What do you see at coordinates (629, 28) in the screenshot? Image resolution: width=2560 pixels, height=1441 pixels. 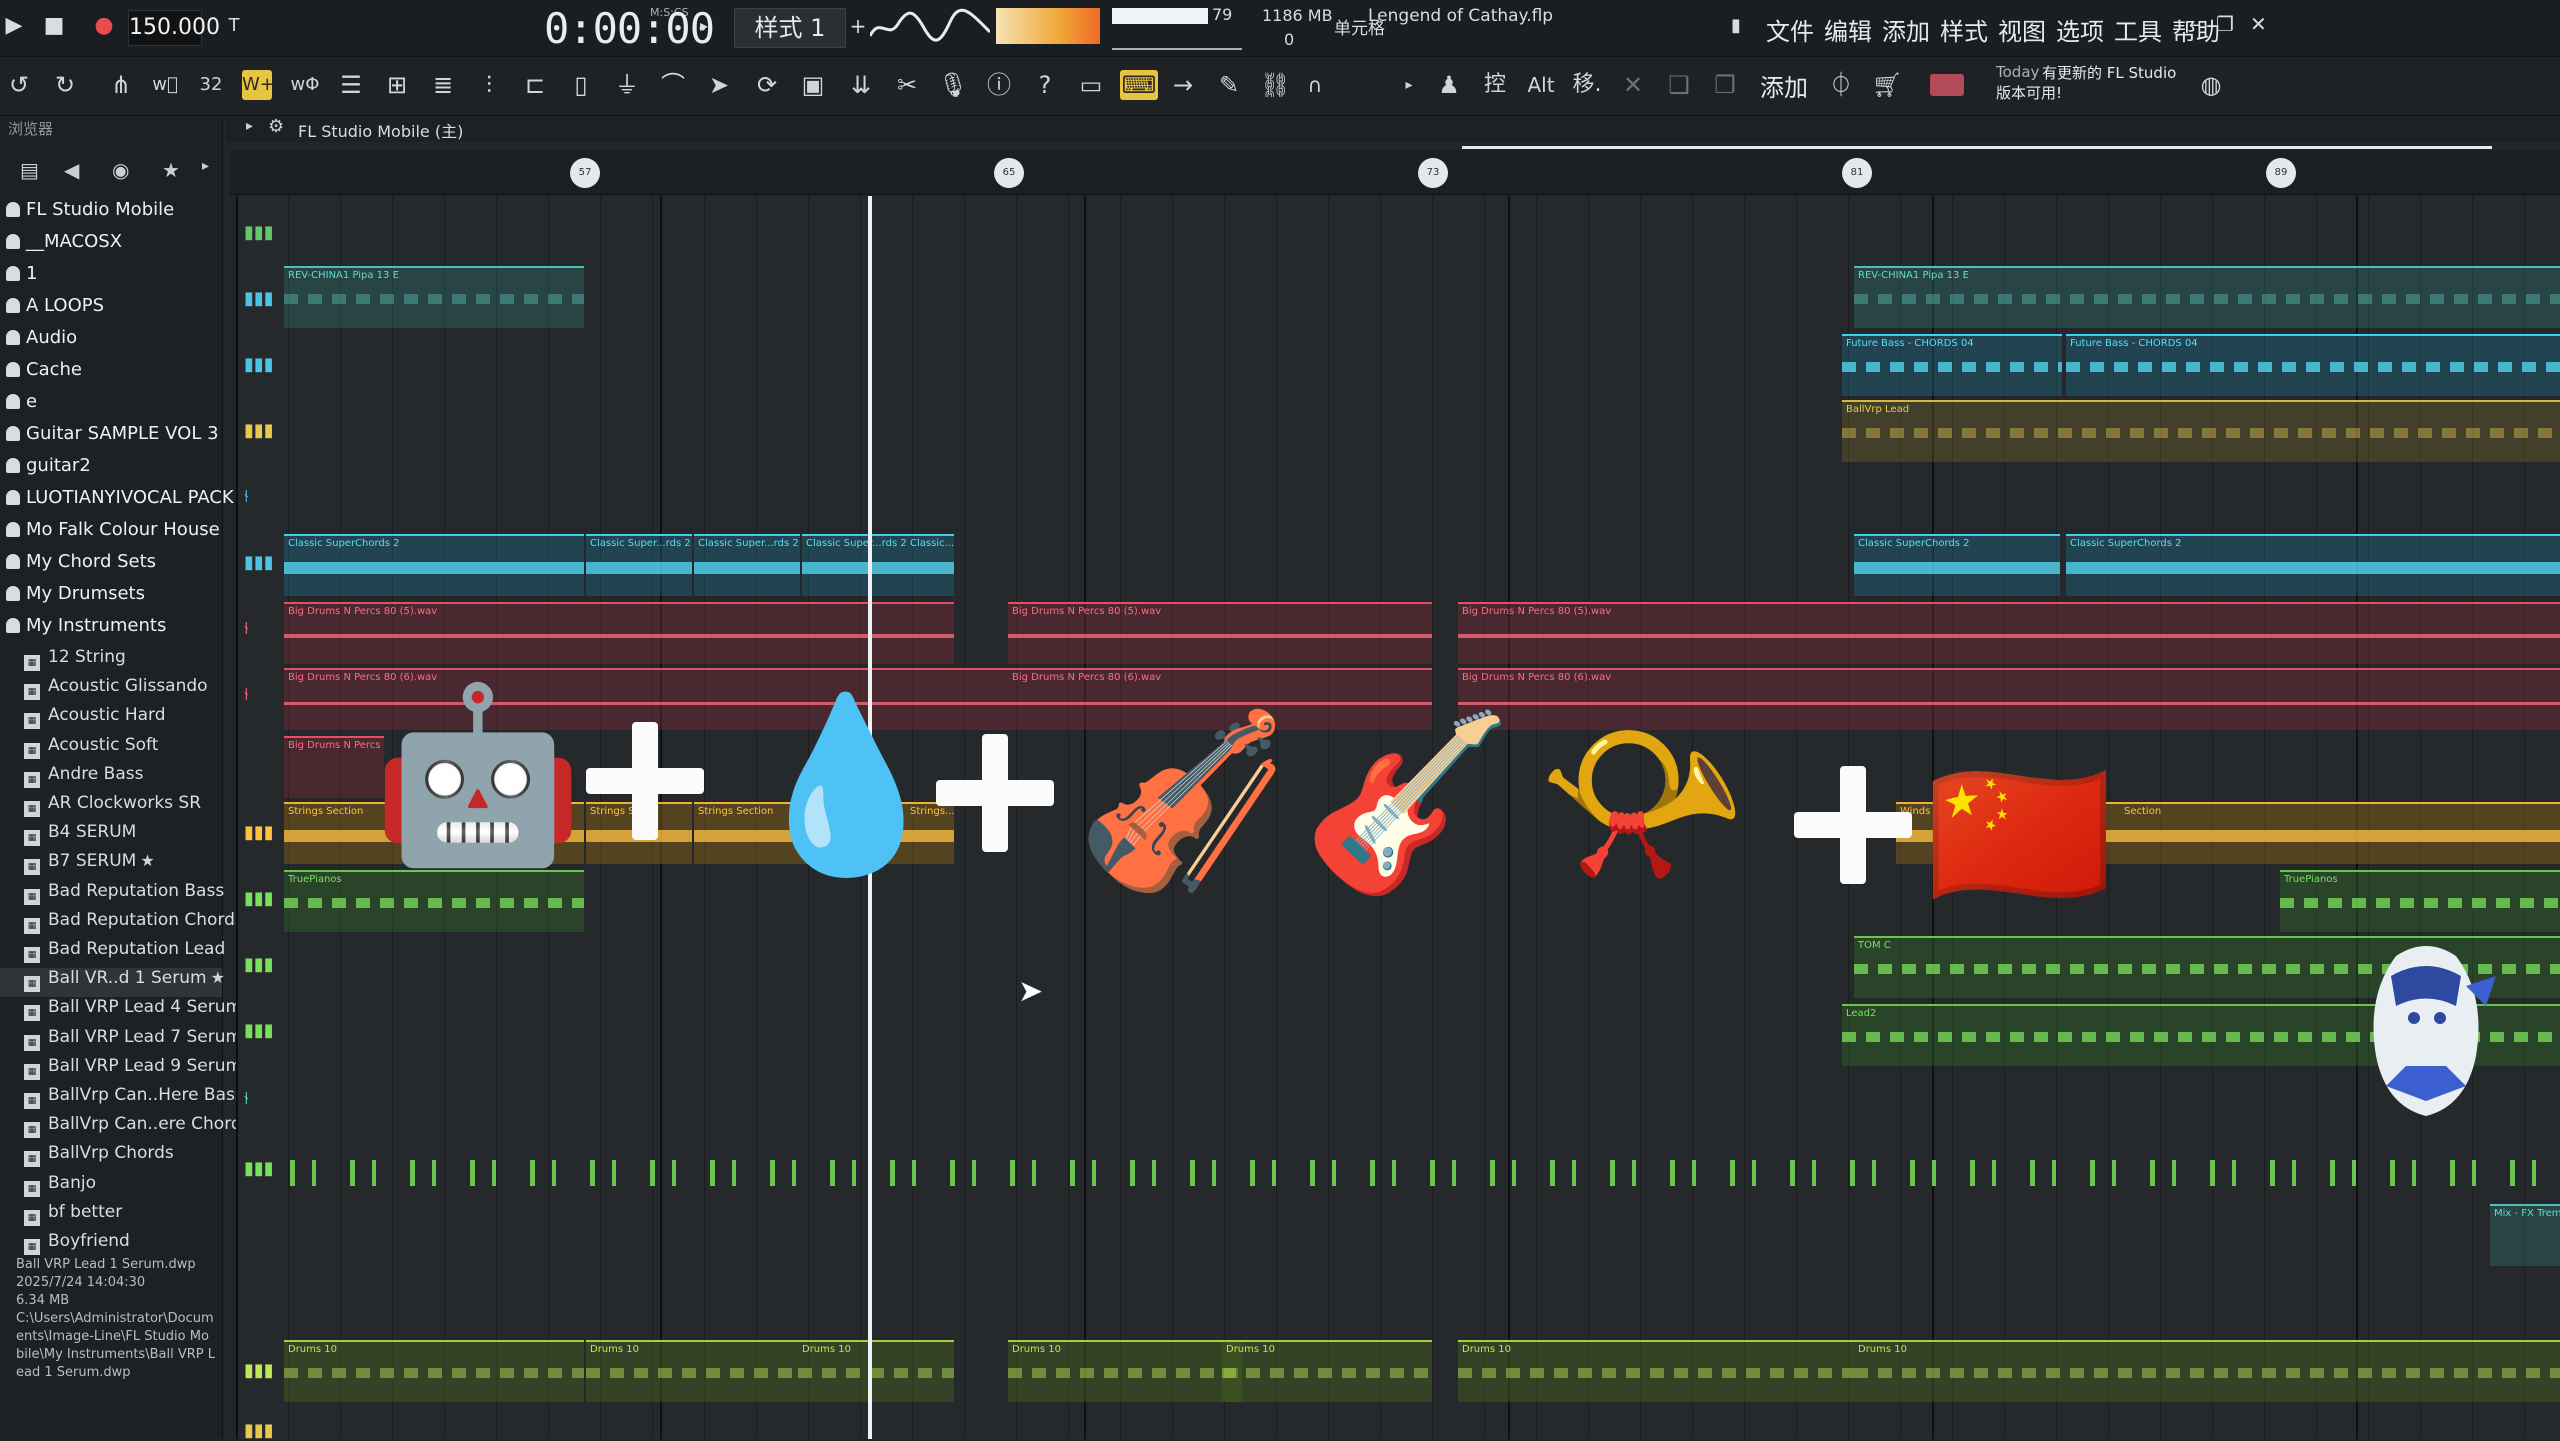 I see `song-time-display: 0:00:00` at bounding box center [629, 28].